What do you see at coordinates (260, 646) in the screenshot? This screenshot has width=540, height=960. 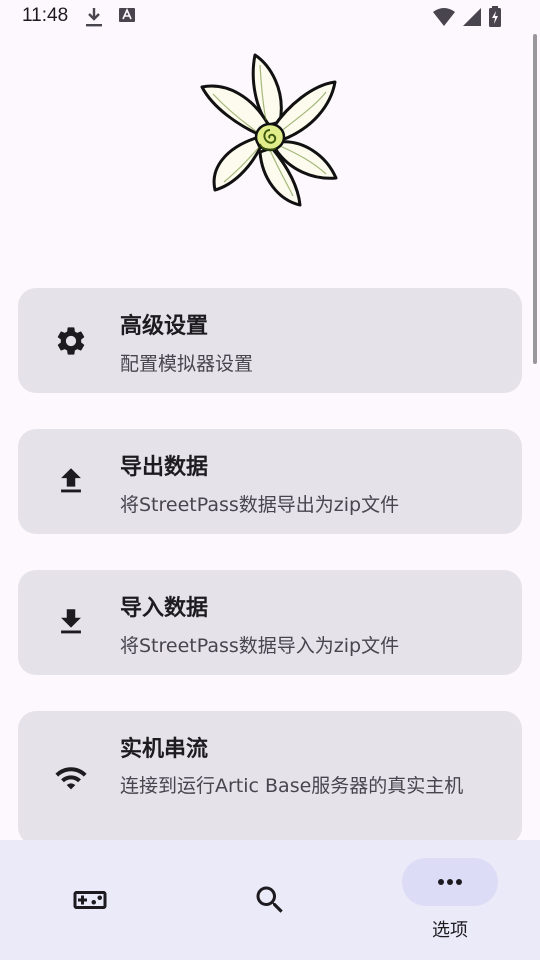 I see `card-description: 将StreetPass数据导入为zip文件` at bounding box center [260, 646].